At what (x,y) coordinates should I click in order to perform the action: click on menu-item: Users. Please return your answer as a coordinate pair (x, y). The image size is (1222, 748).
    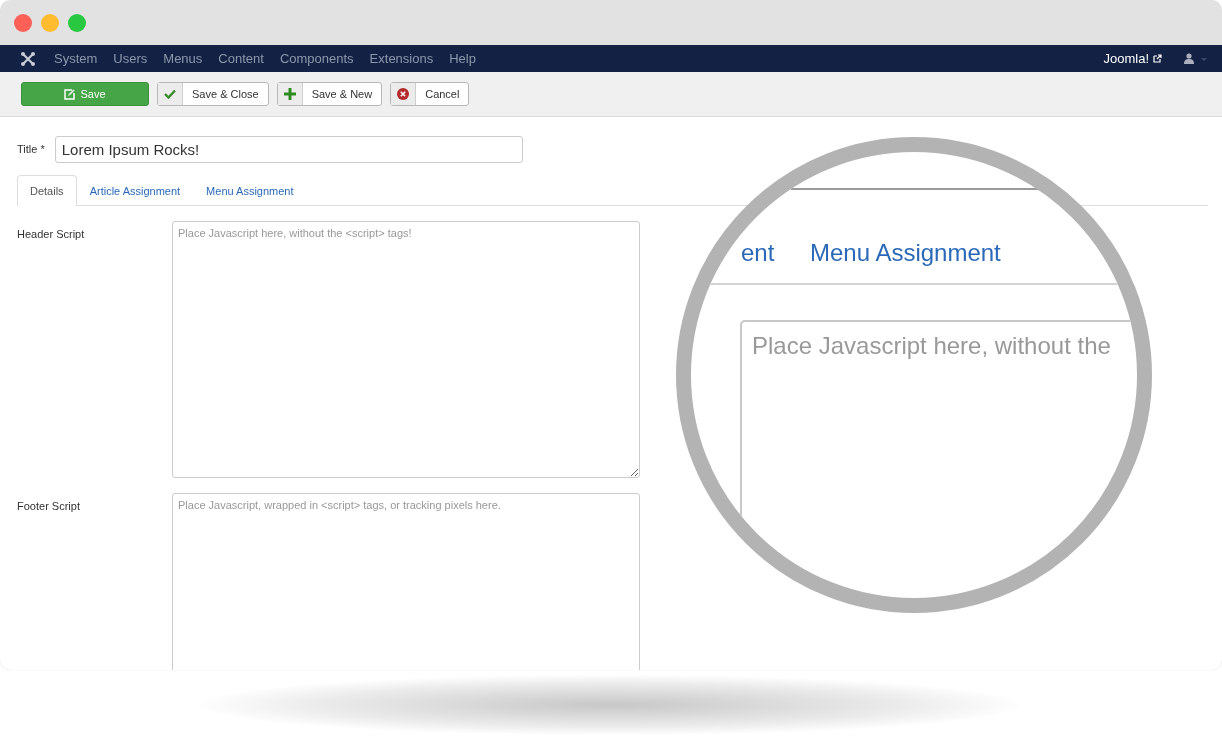
    Looking at the image, I should click on (130, 58).